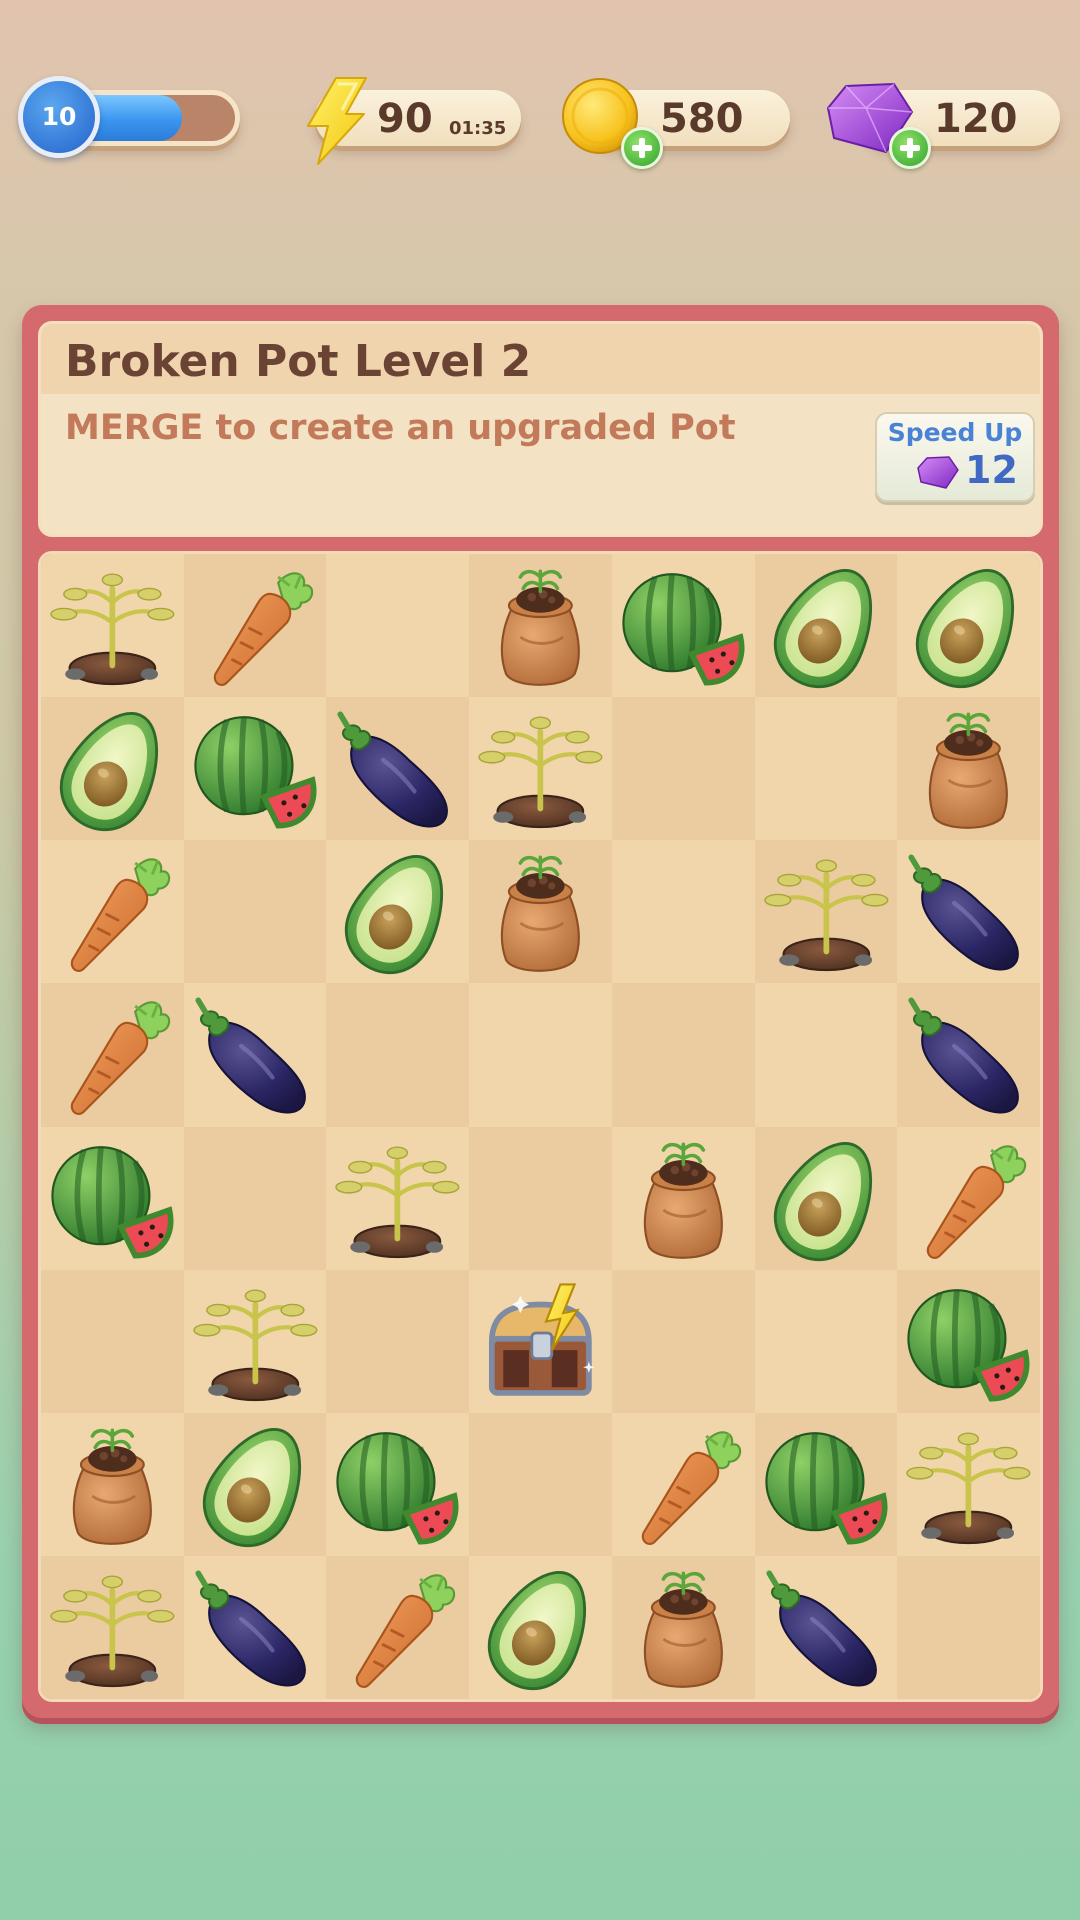 This screenshot has width=1080, height=1920. Describe the element at coordinates (910, 148) in the screenshot. I see `add-gems-button` at that location.